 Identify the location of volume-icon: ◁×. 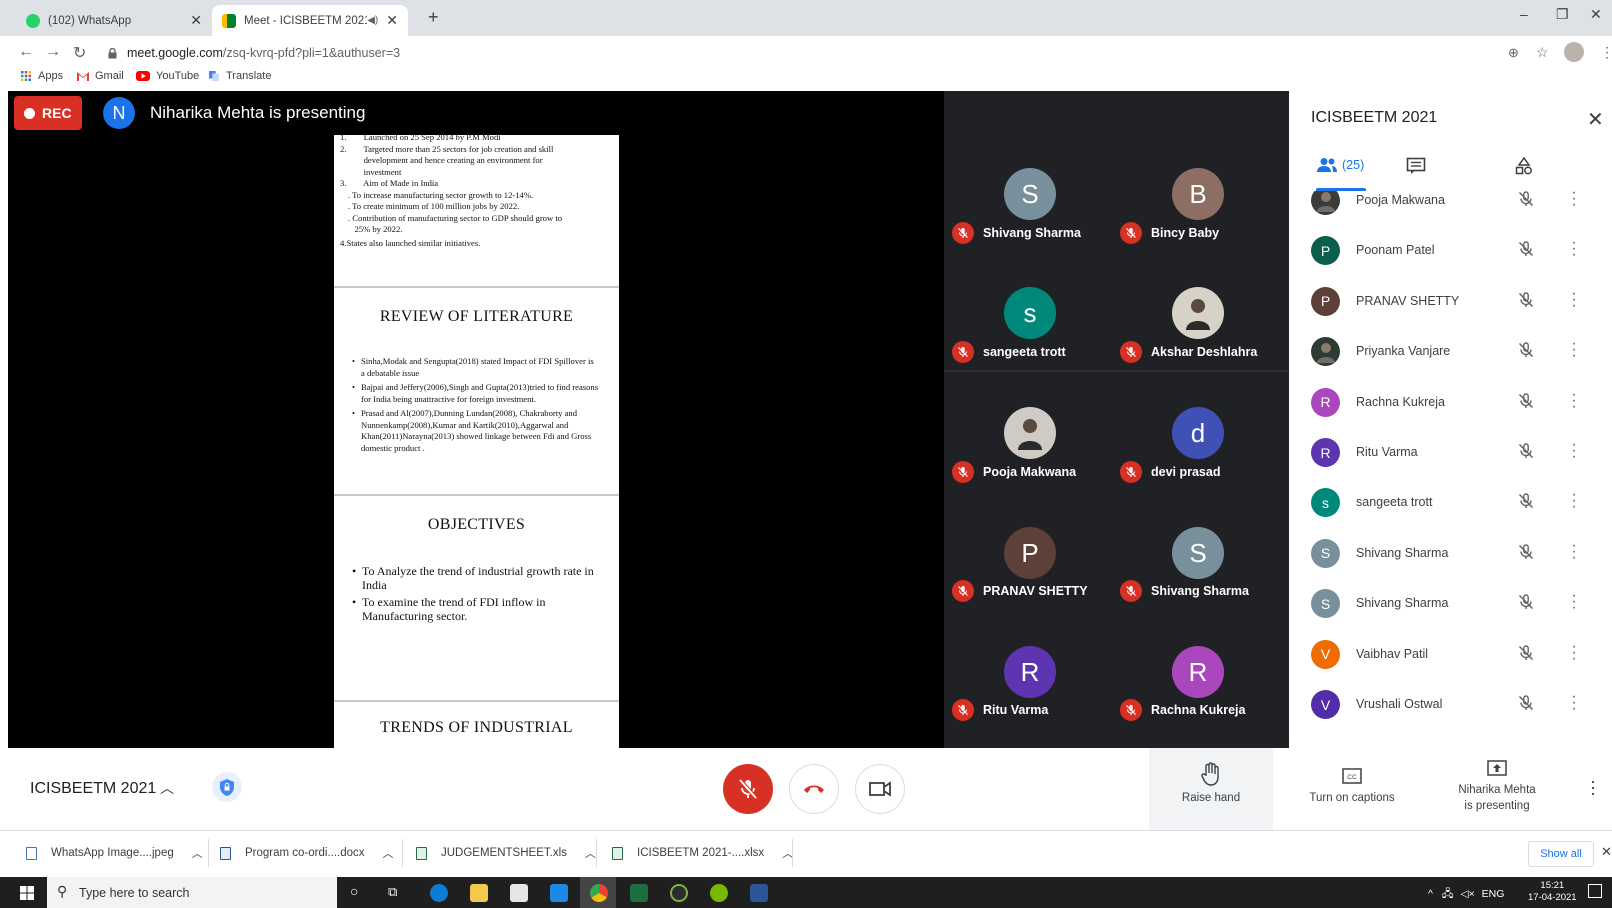
(1468, 894).